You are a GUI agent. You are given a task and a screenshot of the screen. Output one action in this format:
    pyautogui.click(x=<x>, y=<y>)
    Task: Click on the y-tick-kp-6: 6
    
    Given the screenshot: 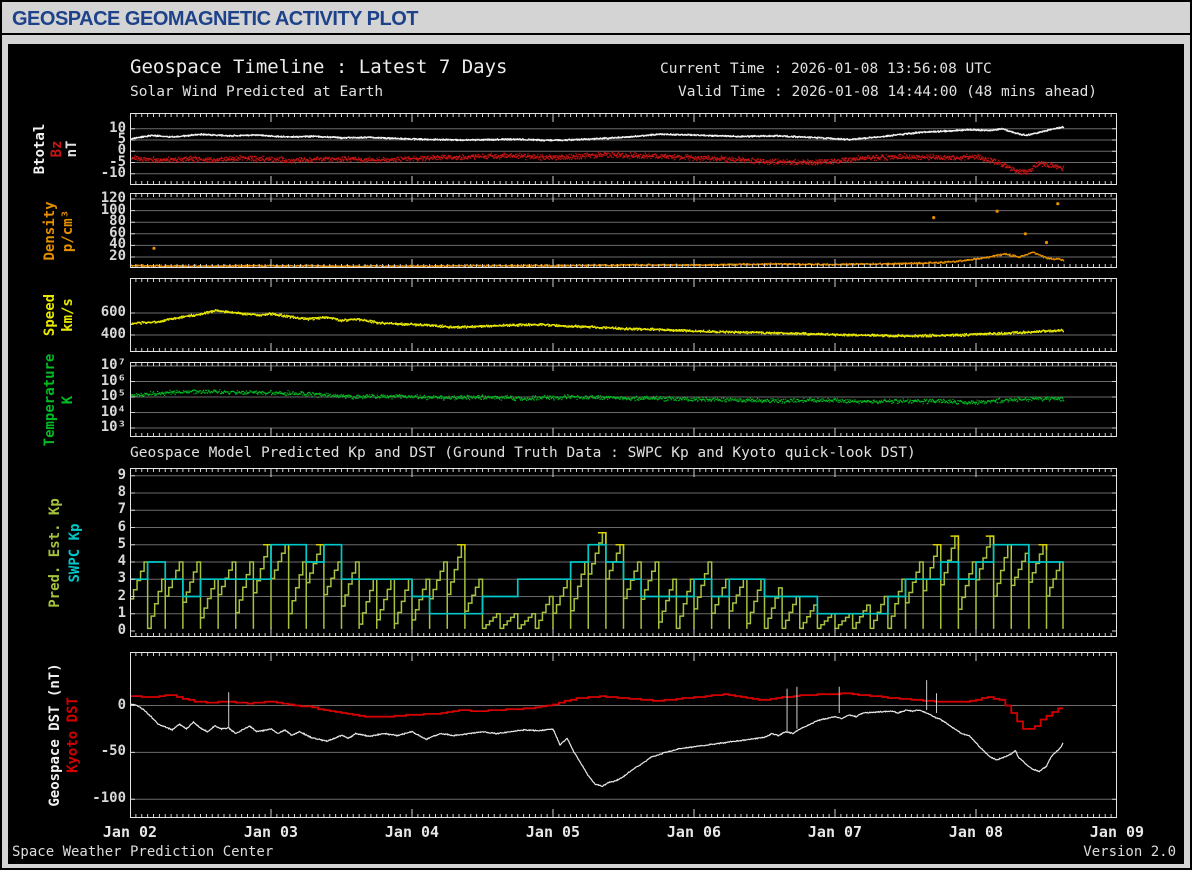 What is the action you would take?
    pyautogui.click(x=121, y=526)
    